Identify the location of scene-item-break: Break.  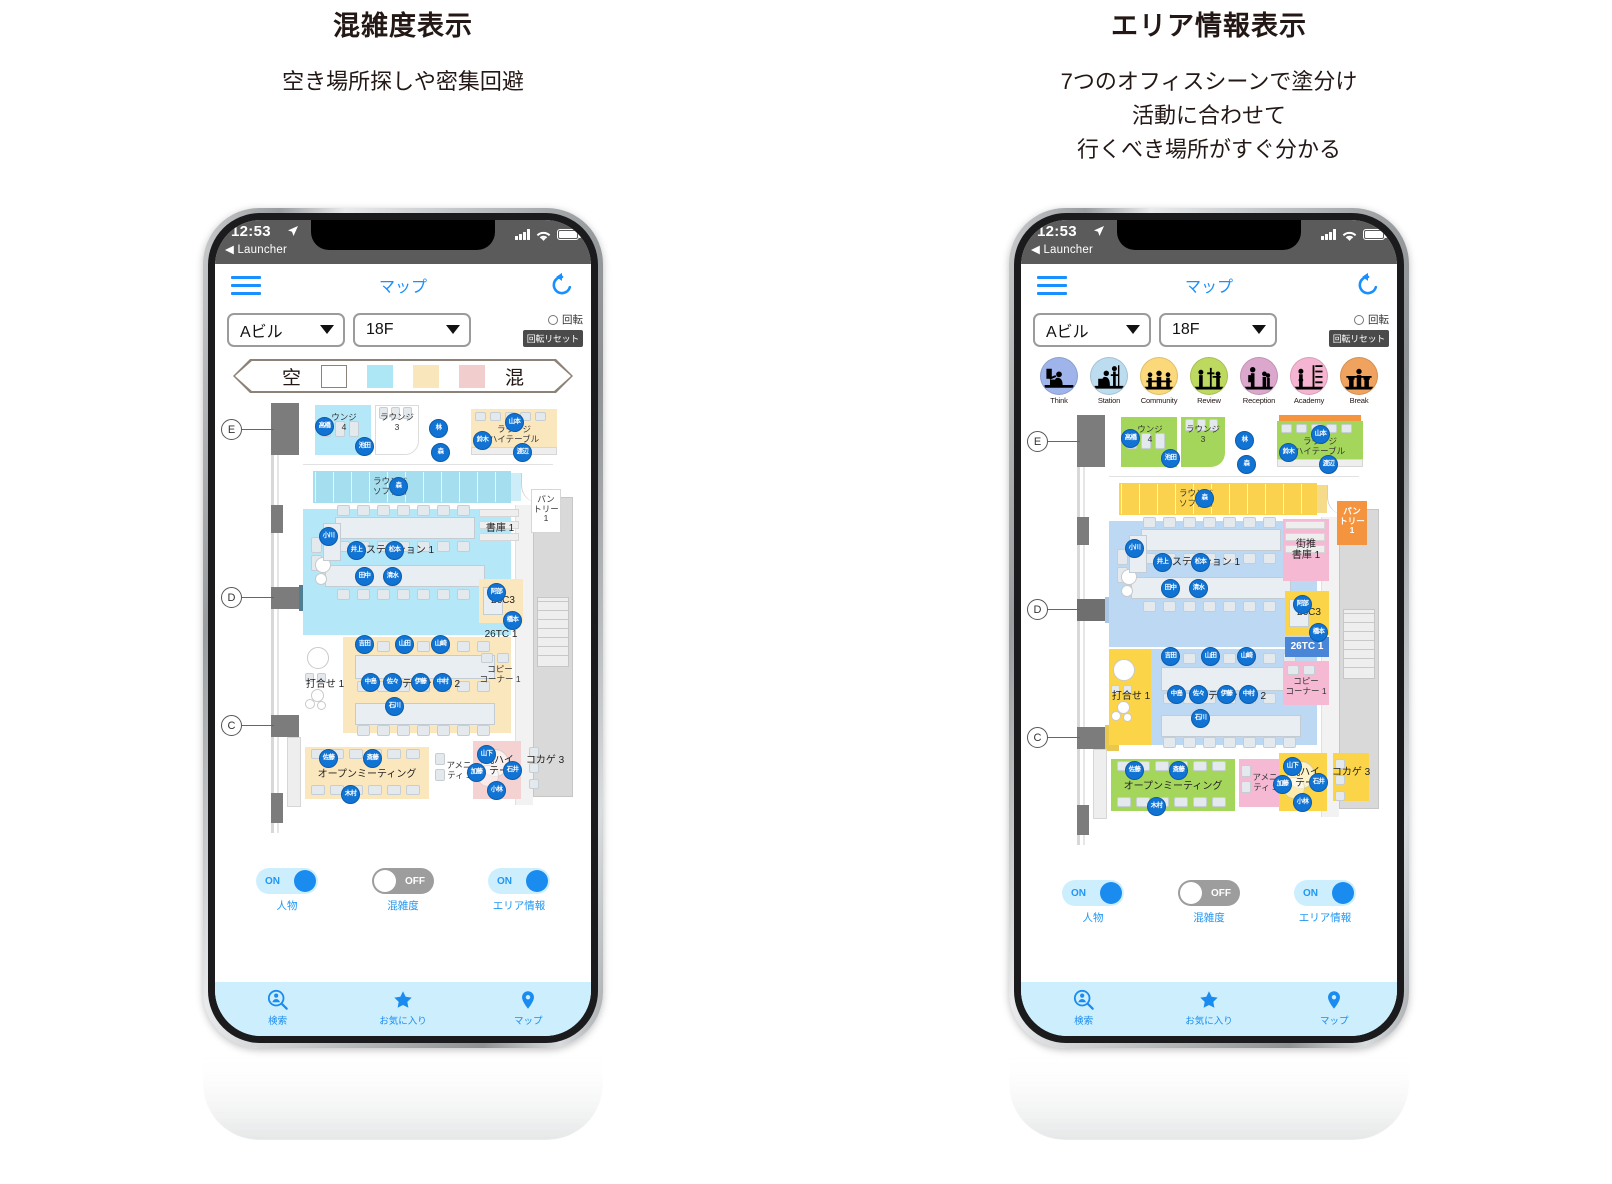
(1359, 381).